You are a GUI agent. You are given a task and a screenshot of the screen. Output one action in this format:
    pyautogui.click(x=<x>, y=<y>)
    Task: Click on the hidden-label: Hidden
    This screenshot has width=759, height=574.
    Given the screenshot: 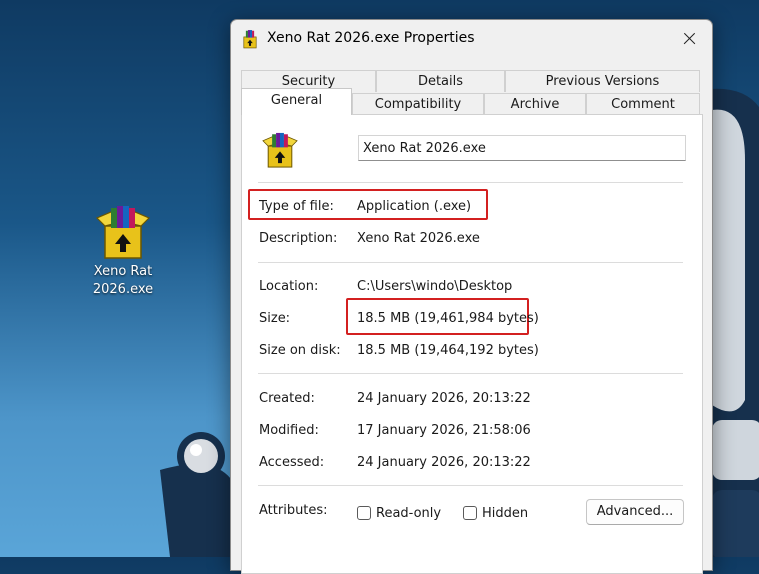 What is the action you would take?
    pyautogui.click(x=505, y=513)
    